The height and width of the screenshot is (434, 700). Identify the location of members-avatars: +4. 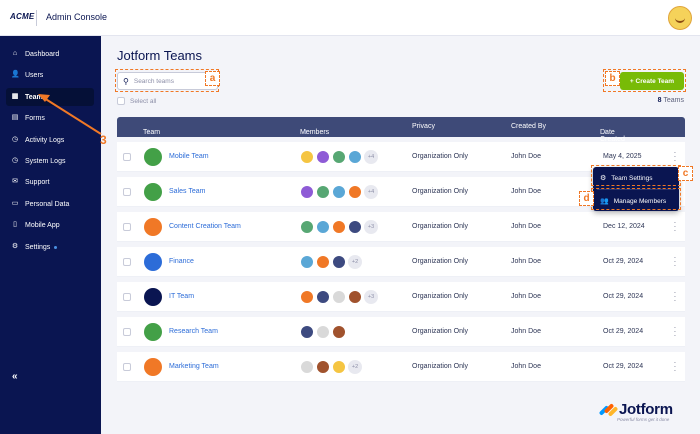
(339, 192).